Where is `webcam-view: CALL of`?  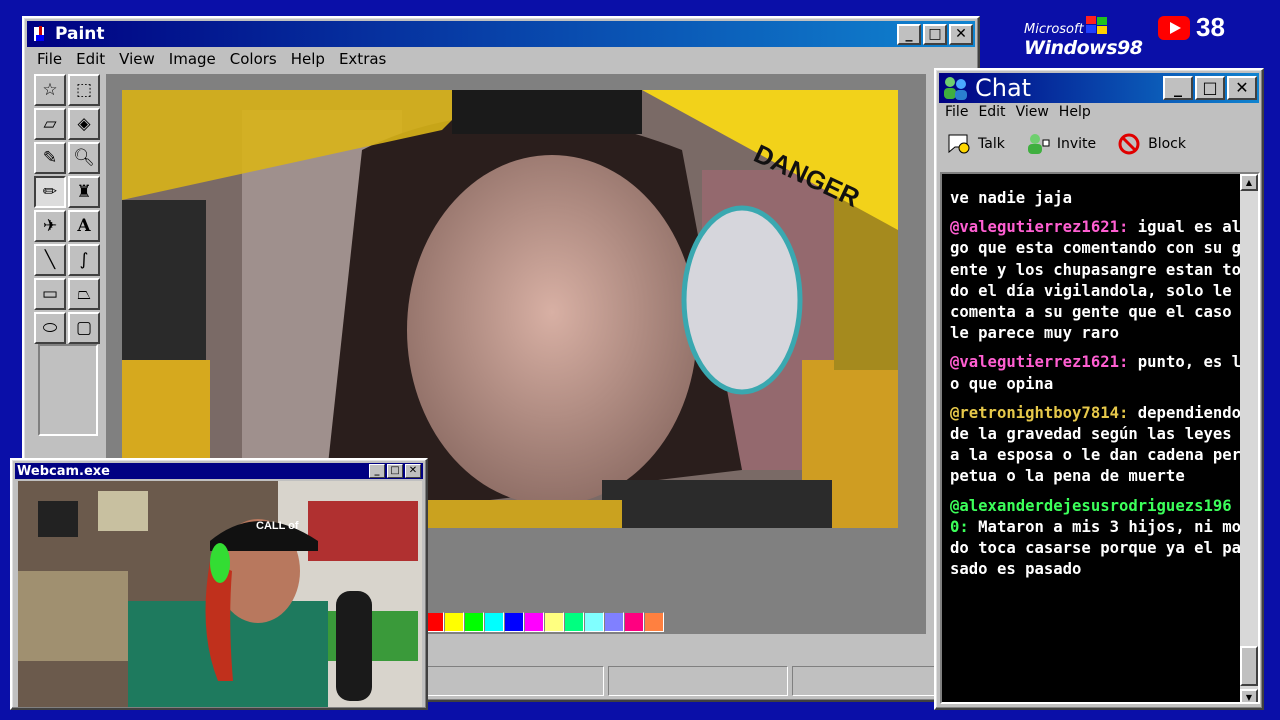
webcam-view: CALL of is located at coordinates (220, 594).